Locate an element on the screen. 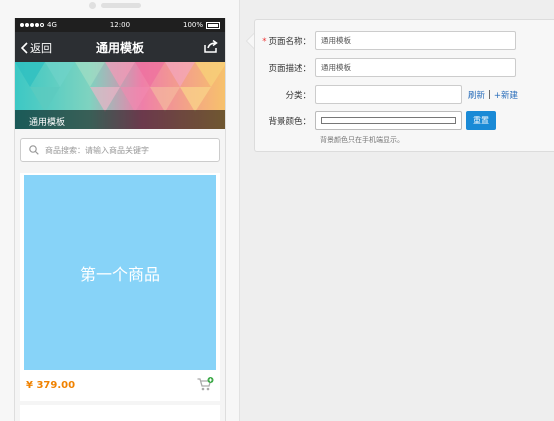 Image resolution: width=554 pixels, height=421 pixels. bg-color-picker is located at coordinates (388, 120).